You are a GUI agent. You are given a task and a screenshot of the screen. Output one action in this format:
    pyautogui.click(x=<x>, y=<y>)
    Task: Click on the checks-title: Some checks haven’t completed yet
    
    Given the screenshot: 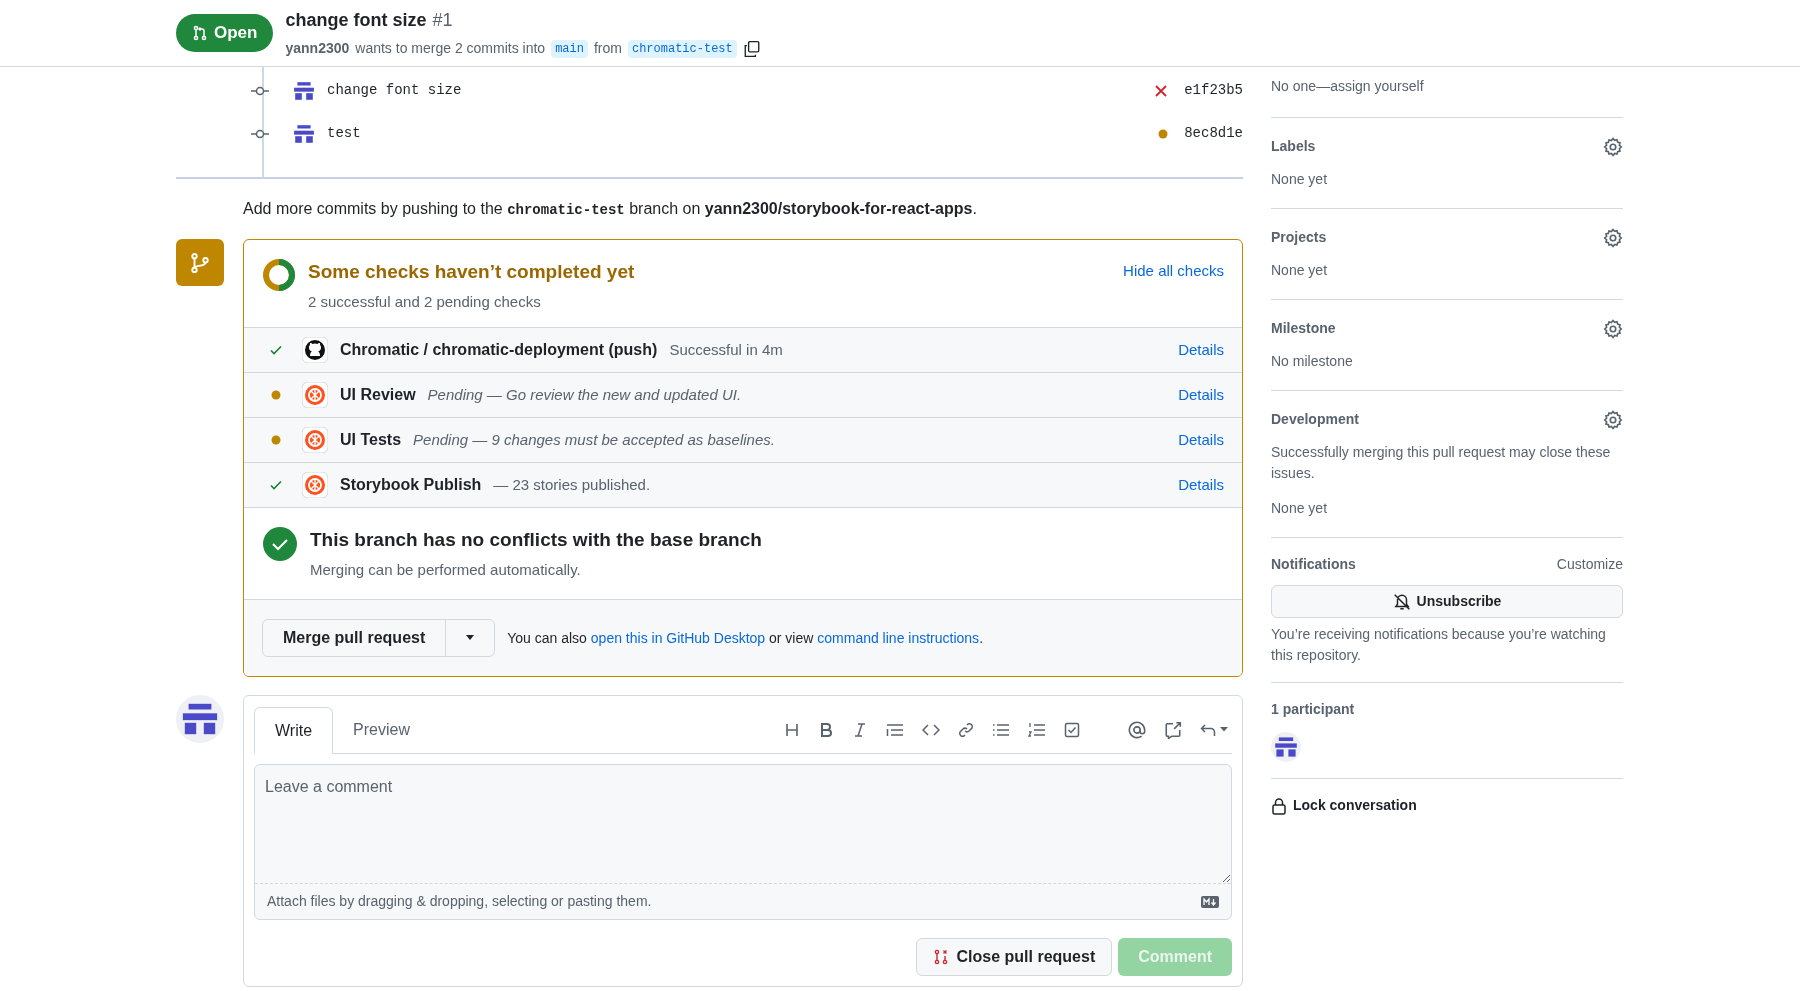 What is the action you would take?
    pyautogui.click(x=472, y=272)
    